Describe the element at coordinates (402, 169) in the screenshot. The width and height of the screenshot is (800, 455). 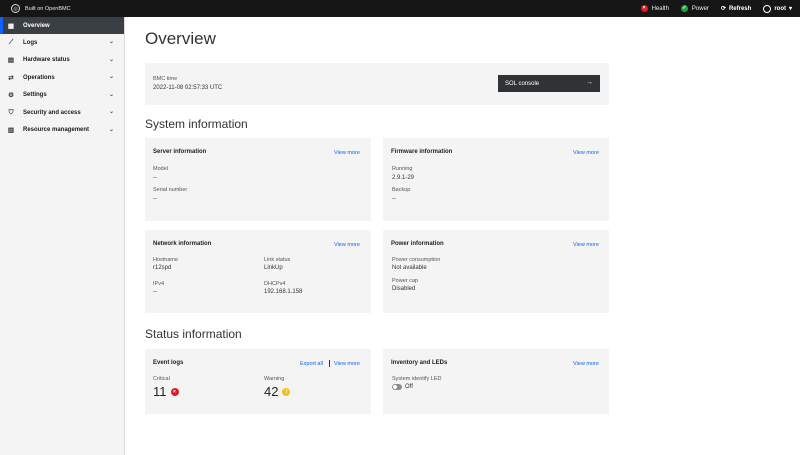
I see `running-label: Running` at that location.